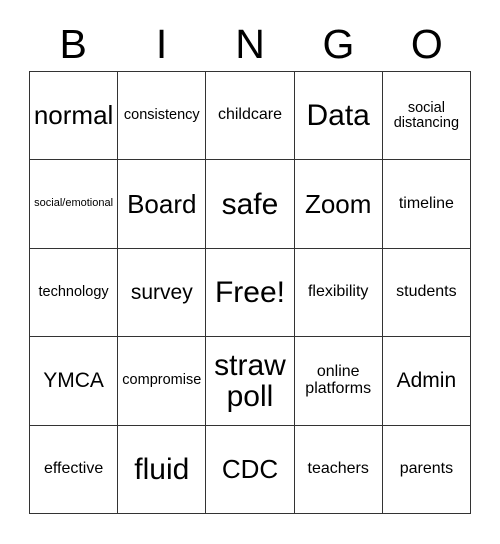  I want to click on bingo-cell-label: timeline, so click(426, 203).